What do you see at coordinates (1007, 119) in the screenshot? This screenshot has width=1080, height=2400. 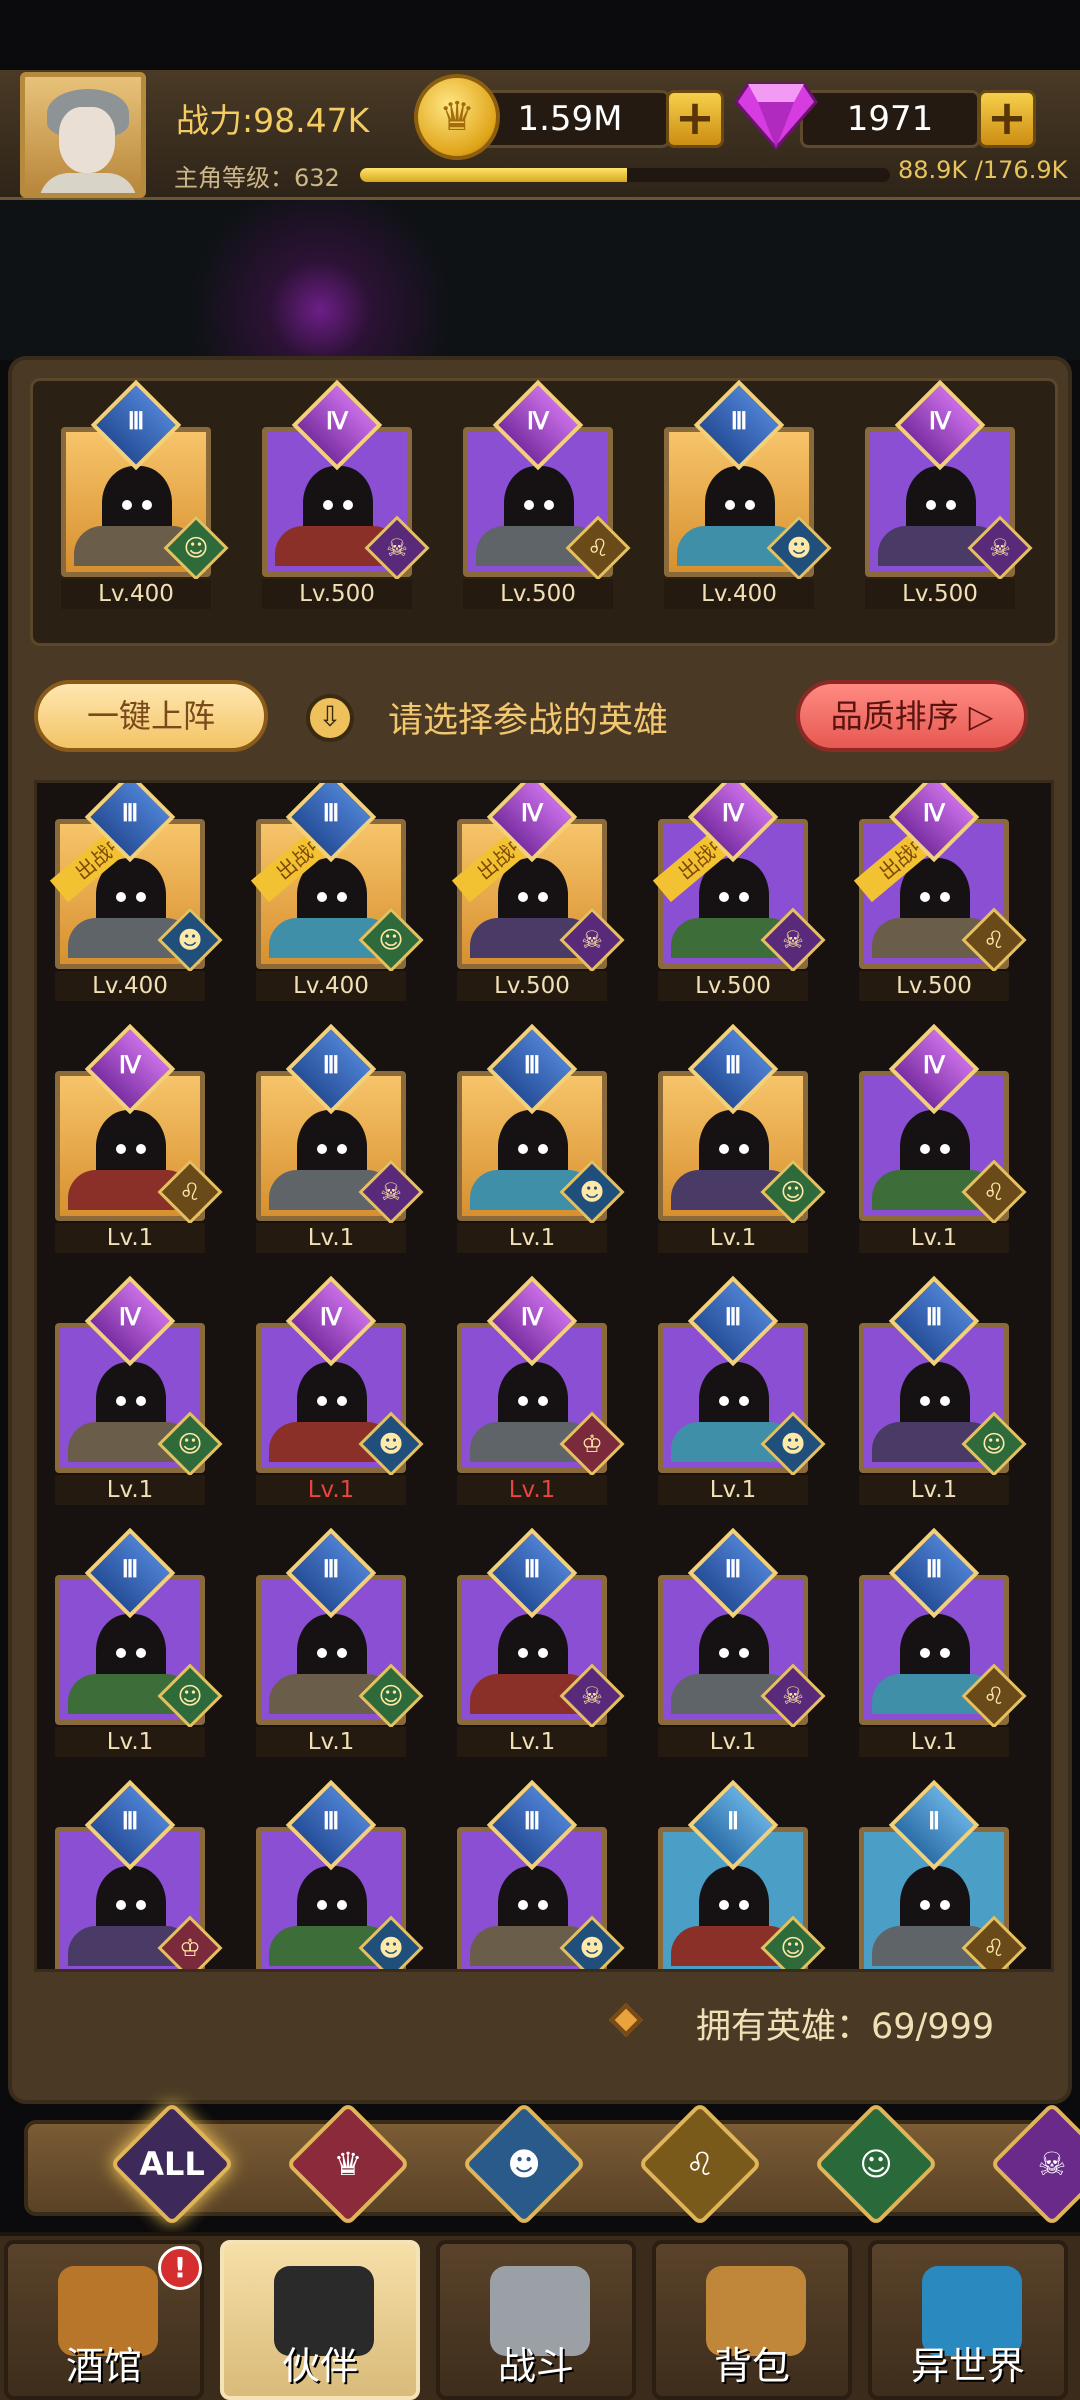 I see `add-gems-button: +` at bounding box center [1007, 119].